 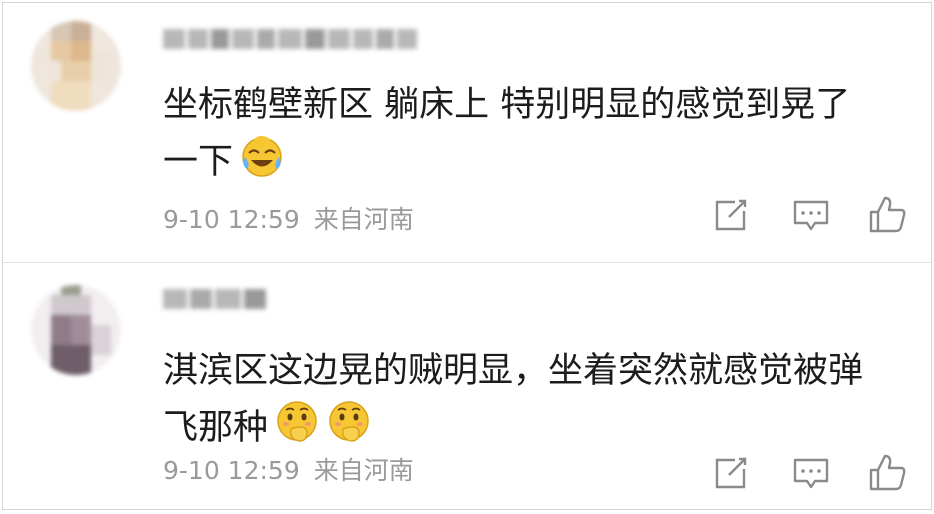 What do you see at coordinates (467, 262) in the screenshot?
I see `divider` at bounding box center [467, 262].